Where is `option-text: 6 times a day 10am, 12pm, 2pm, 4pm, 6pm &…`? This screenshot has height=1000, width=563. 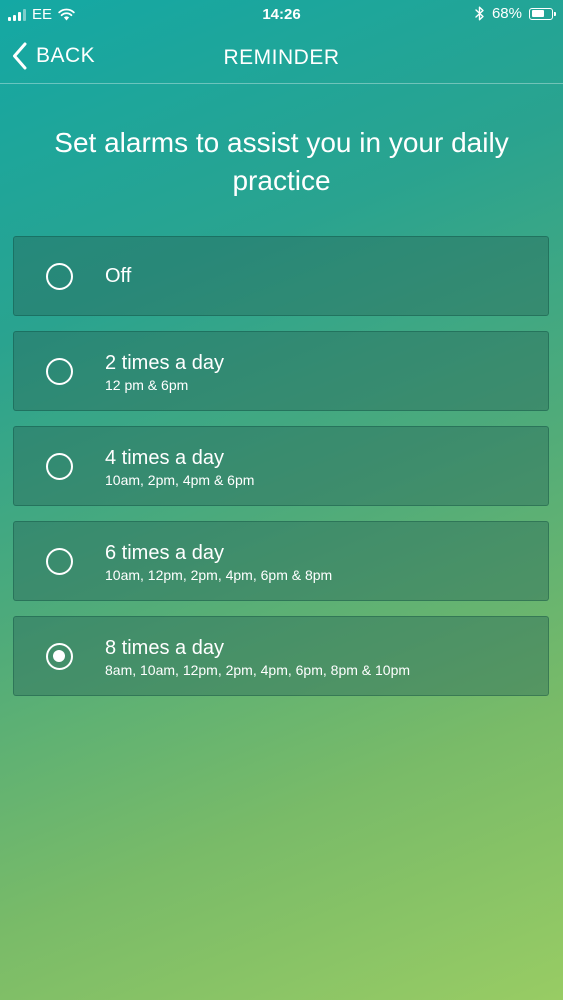 option-text: 6 times a day 10am, 12pm, 2pm, 4pm, 6pm &… is located at coordinates (321, 562).